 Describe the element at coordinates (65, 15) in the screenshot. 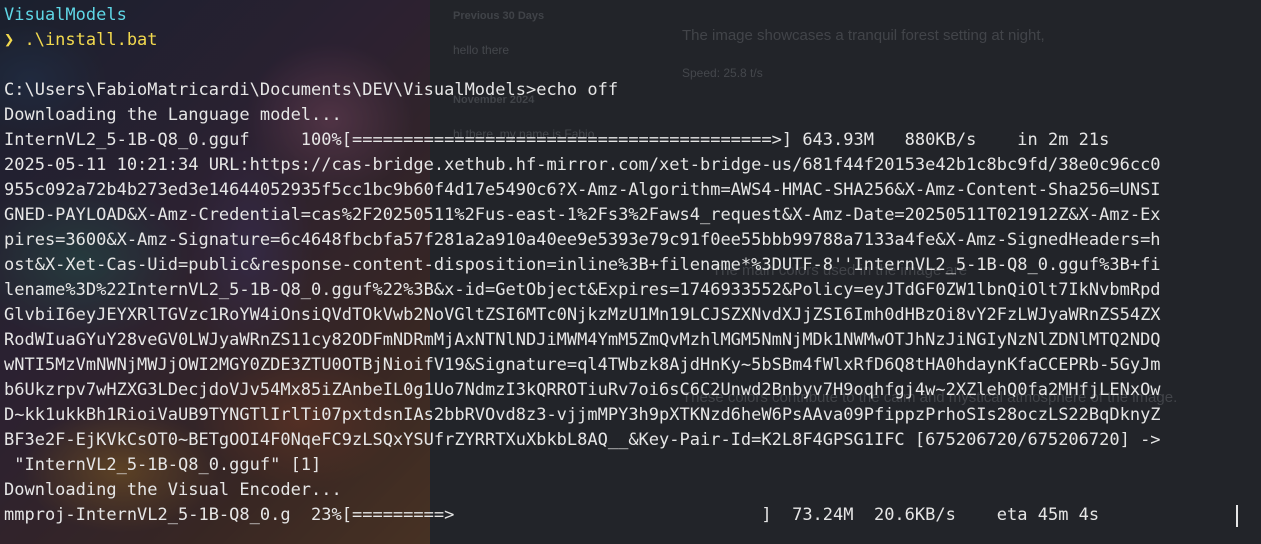

I see `terminal-line: VisualModels` at that location.